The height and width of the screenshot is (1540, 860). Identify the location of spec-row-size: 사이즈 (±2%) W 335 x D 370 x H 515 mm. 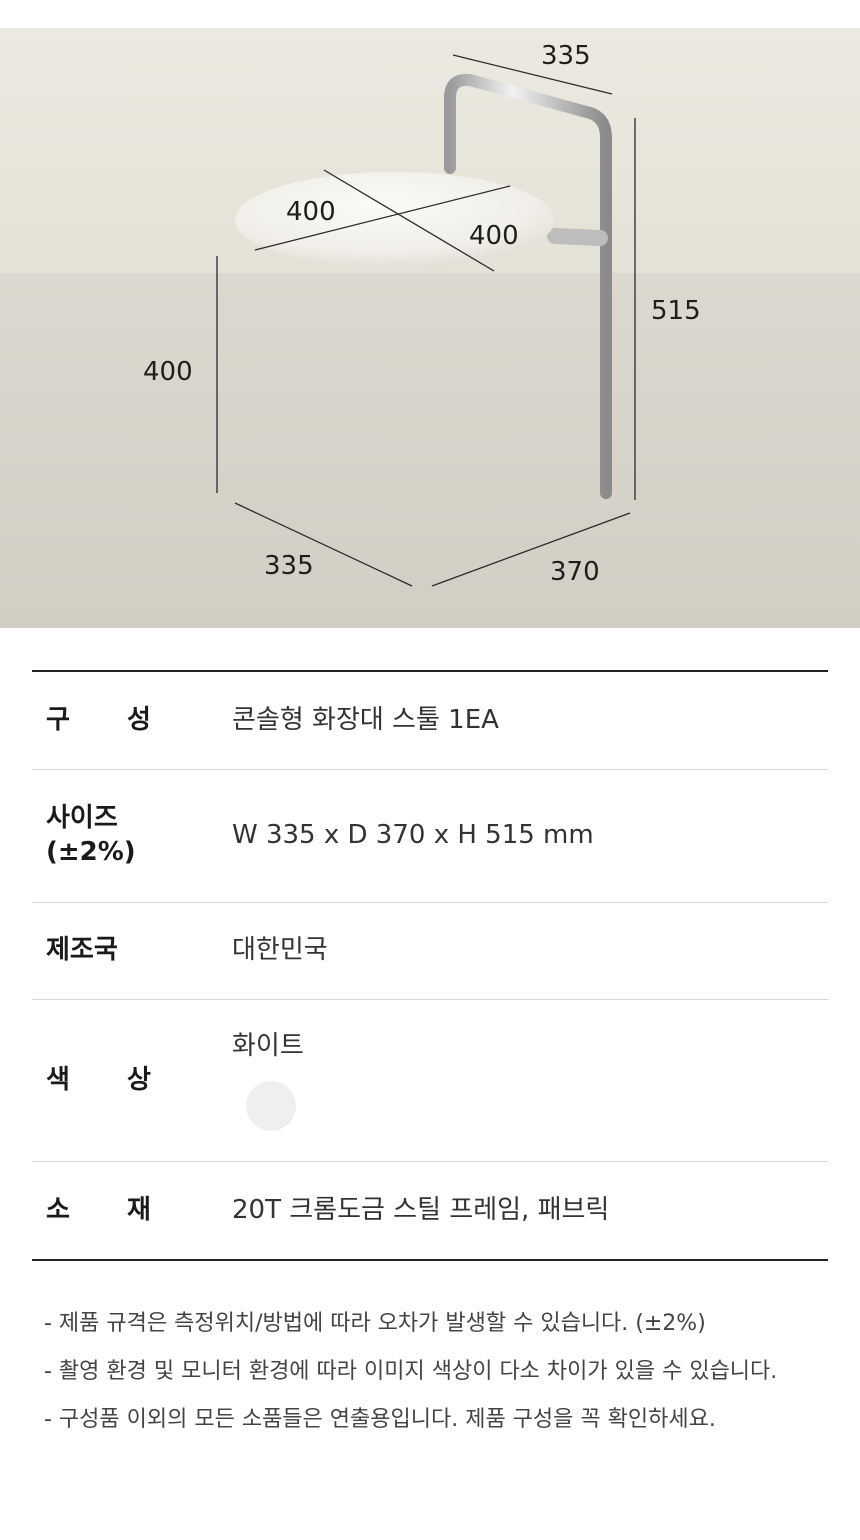
(430, 836).